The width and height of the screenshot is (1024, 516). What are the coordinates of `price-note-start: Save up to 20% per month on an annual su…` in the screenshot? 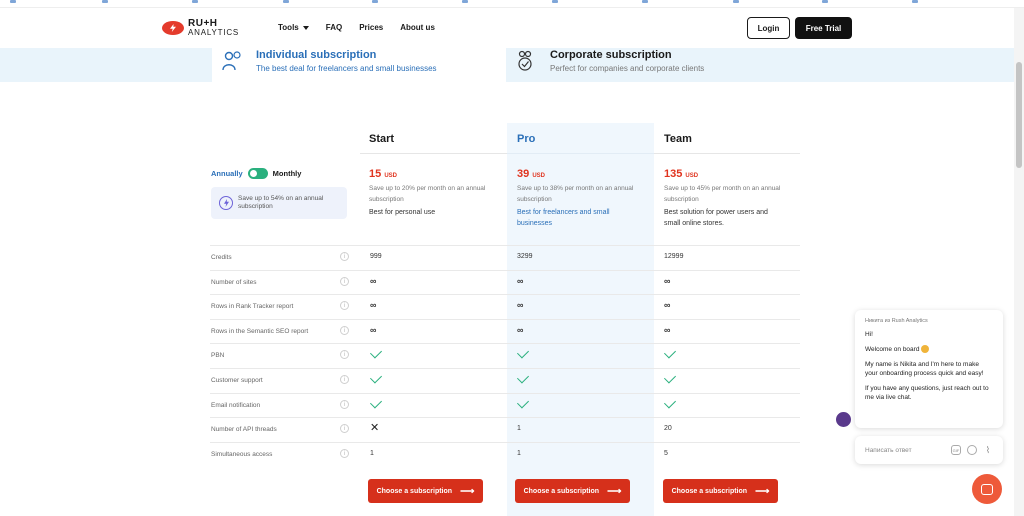 It's located at (427, 194).